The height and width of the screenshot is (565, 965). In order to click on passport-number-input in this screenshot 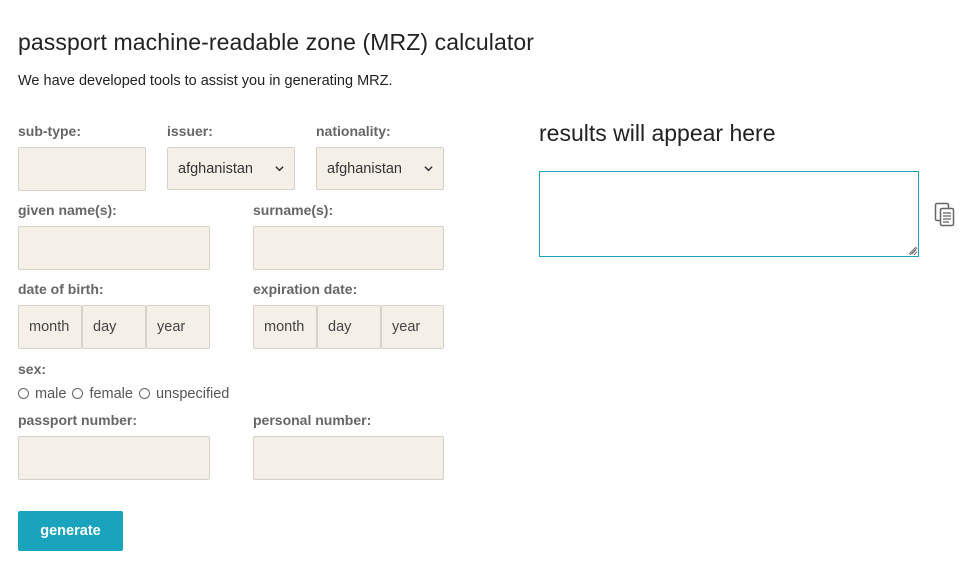, I will do `click(114, 458)`.